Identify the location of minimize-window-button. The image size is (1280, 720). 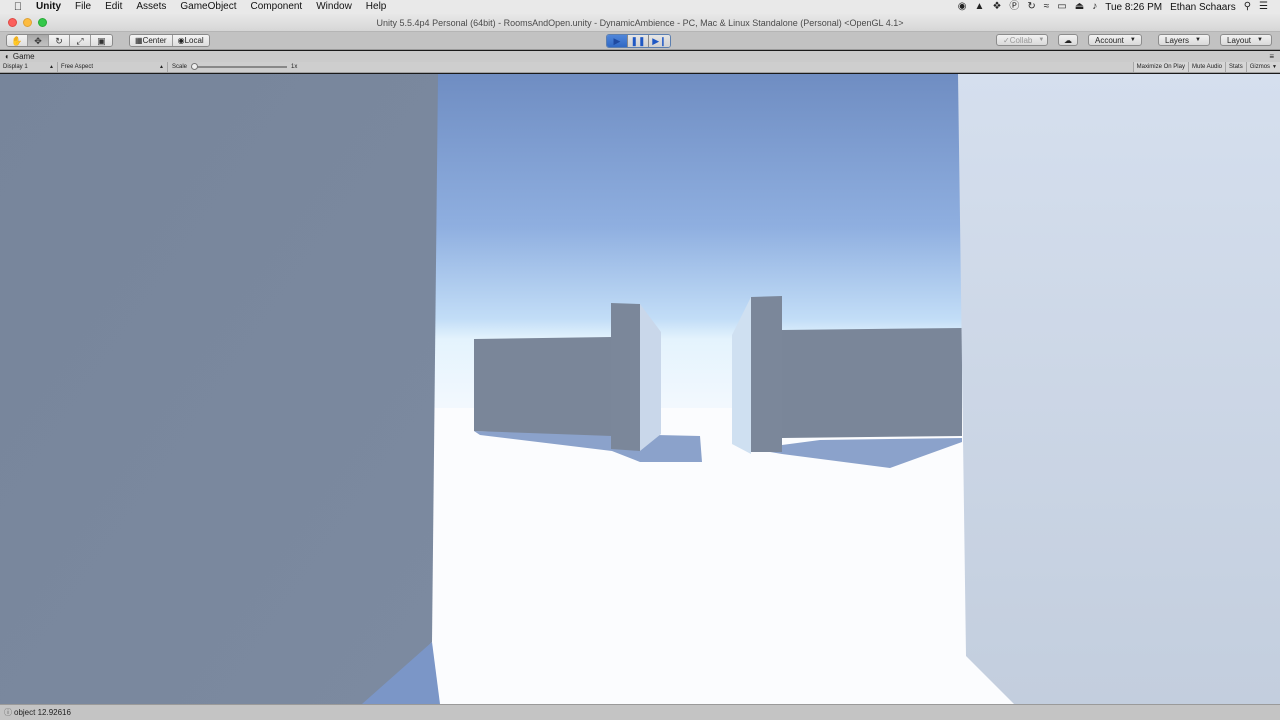
(27, 22).